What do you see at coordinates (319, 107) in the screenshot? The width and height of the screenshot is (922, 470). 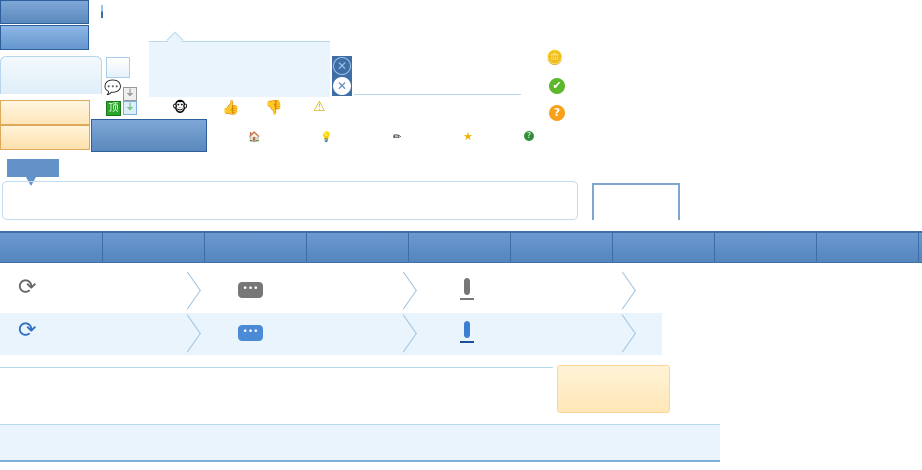 I see `warning-icon: ⚠` at bounding box center [319, 107].